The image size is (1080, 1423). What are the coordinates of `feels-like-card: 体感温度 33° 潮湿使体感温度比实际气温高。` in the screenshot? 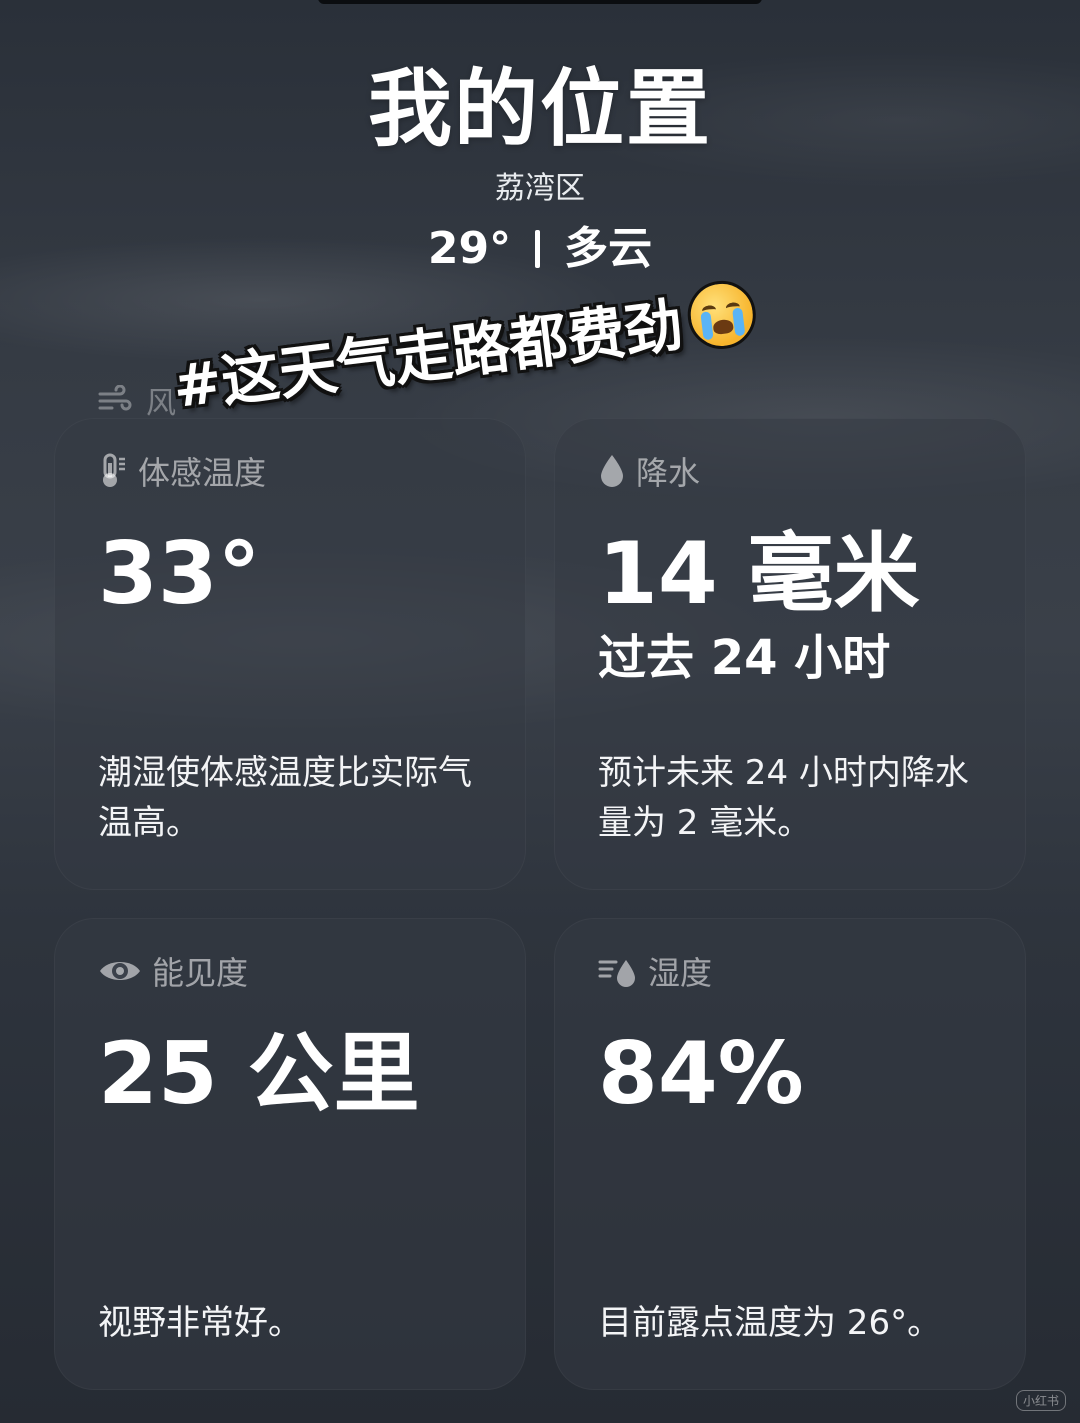 It's located at (290, 654).